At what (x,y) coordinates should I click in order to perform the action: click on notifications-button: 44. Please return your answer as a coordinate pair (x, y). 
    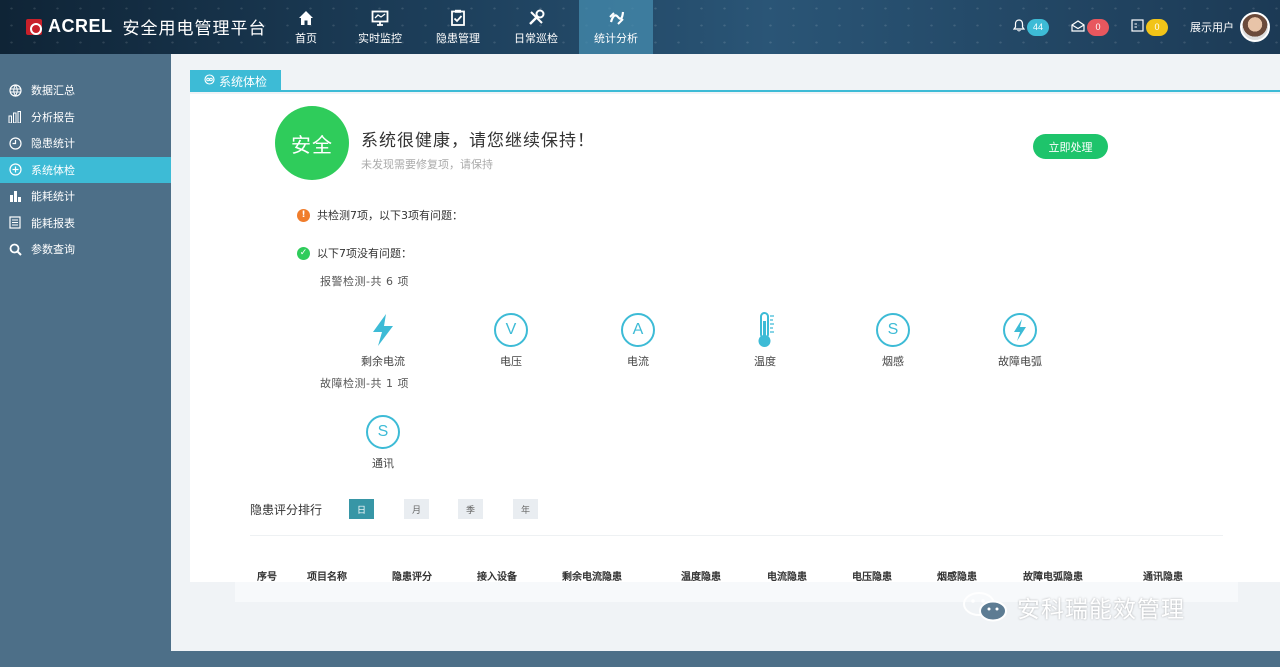
    Looking at the image, I should click on (1030, 27).